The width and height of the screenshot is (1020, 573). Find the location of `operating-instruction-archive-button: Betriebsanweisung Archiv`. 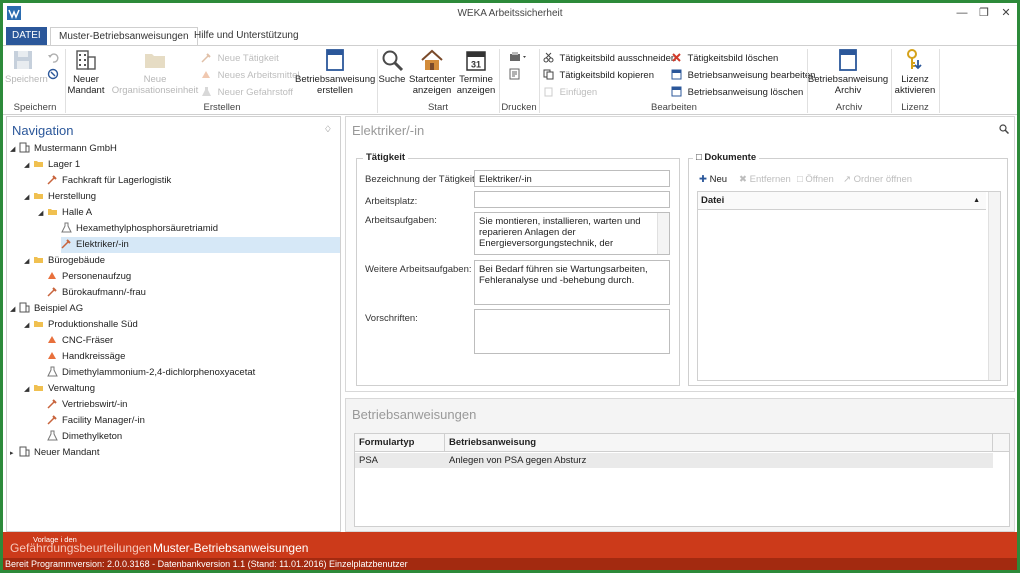

operating-instruction-archive-button: Betriebsanweisung Archiv is located at coordinates (848, 72).